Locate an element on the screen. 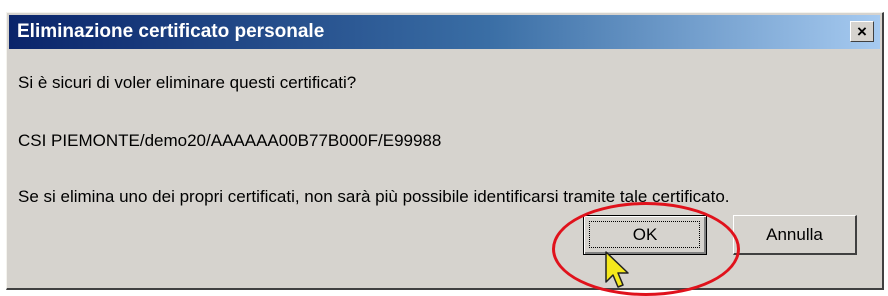 This screenshot has width=888, height=296. close-button: × is located at coordinates (862, 31).